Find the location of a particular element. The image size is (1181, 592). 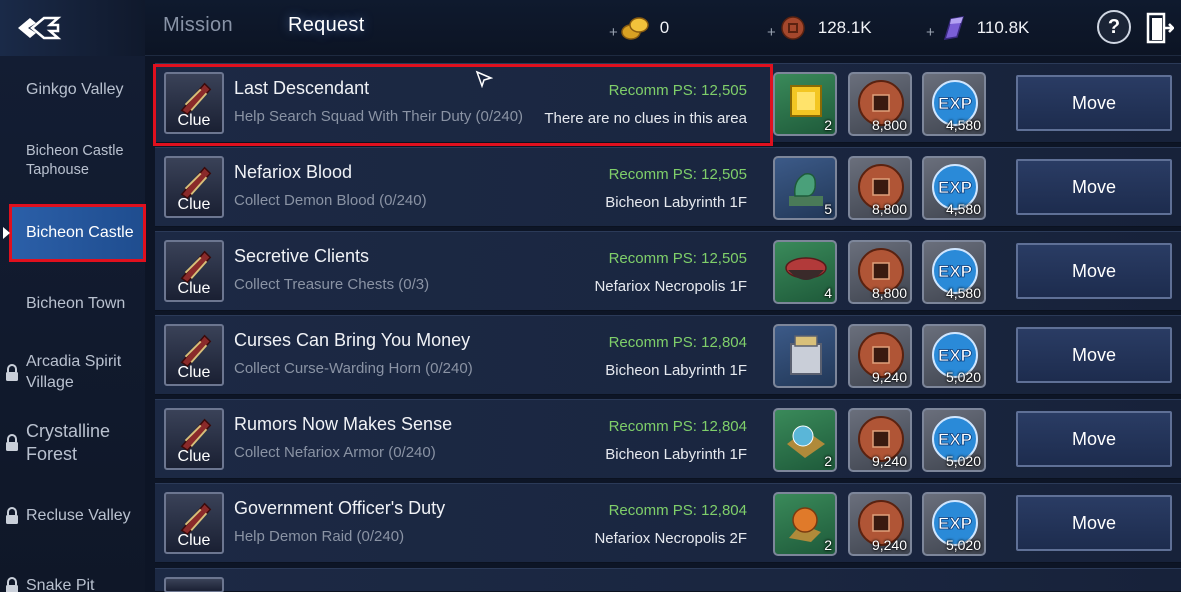

copper-currency: + 128.1K is located at coordinates (819, 27).